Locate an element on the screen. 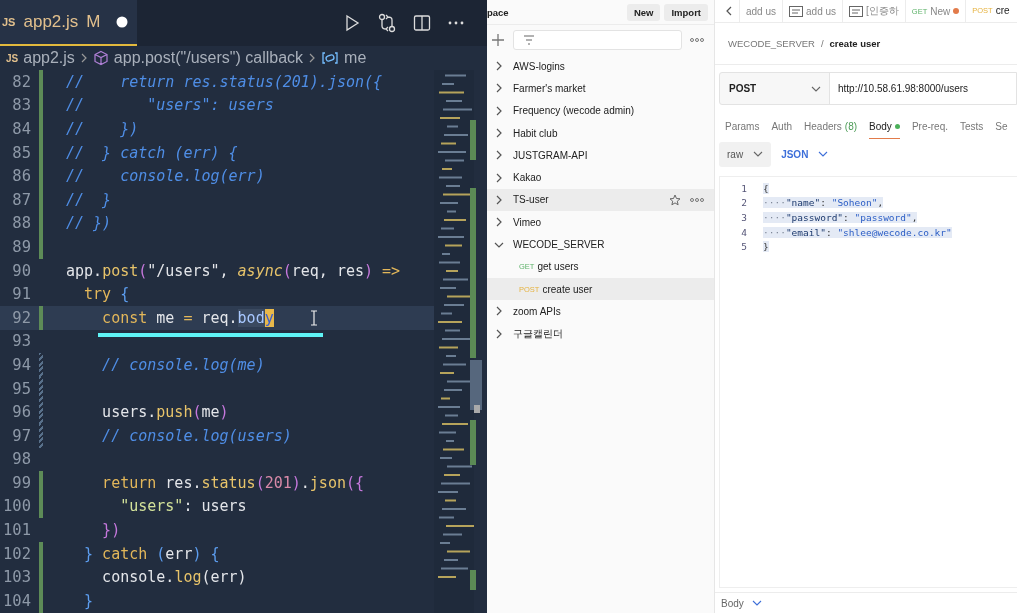 This screenshot has width=1017, height=613. line-number: 86 is located at coordinates (21, 176).